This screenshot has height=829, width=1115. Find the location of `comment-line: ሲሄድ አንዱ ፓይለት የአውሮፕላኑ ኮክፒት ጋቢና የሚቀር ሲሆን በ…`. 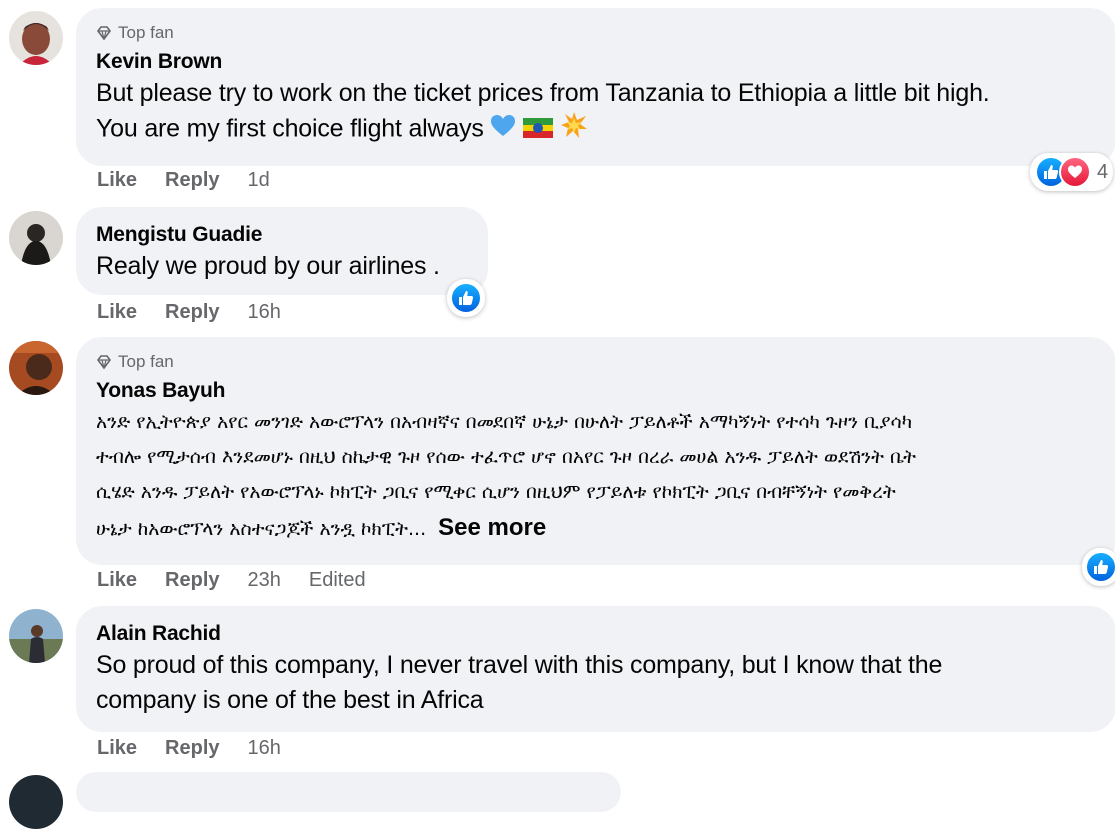

comment-line: ሲሄድ አንዱ ፓይለት የአውሮፕላኑ ኮክፒት ጋቢና የሚቀር ሲሆን በ… is located at coordinates (496, 492).